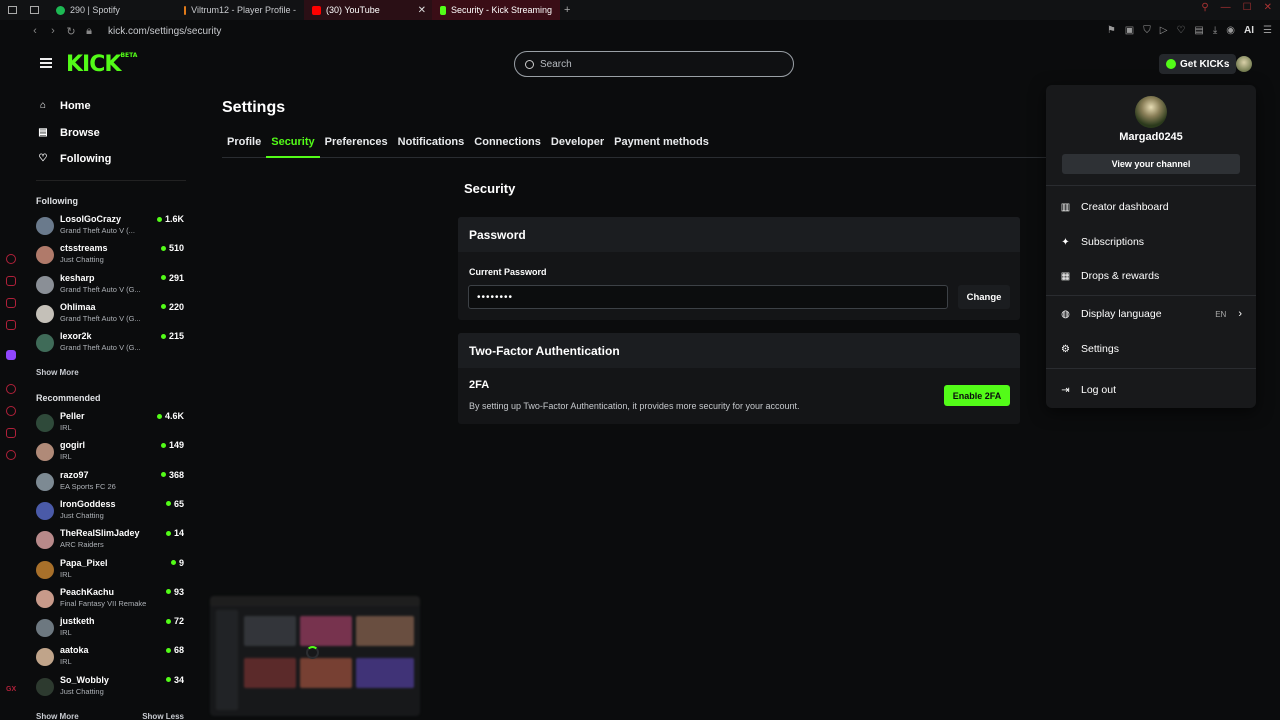  Describe the element at coordinates (240, 10) in the screenshot. I see `browser-tab-viltrum: Viltrum12 - Player Profile -` at that location.